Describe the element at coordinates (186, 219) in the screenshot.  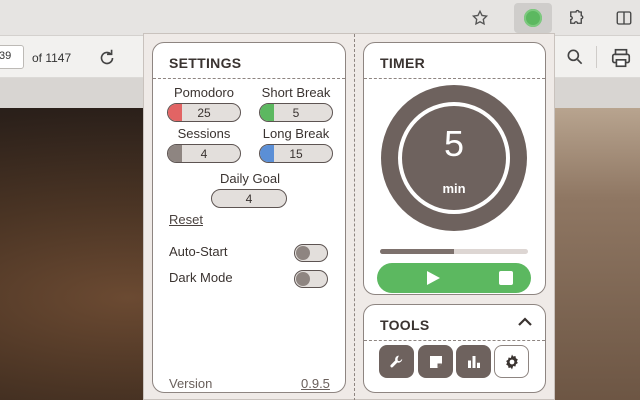
I see `reset-link: Reset` at that location.